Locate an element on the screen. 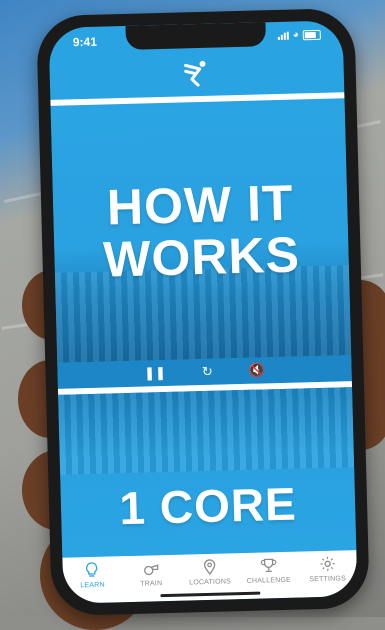 The width and height of the screenshot is (385, 630). battery-icon is located at coordinates (312, 35).